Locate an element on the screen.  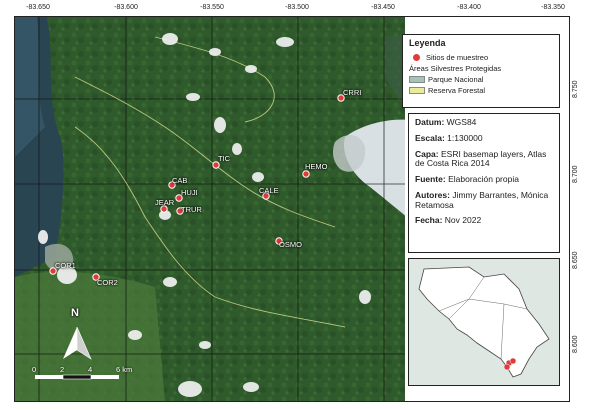
site-marker-icon is located at coordinates (416, 57).